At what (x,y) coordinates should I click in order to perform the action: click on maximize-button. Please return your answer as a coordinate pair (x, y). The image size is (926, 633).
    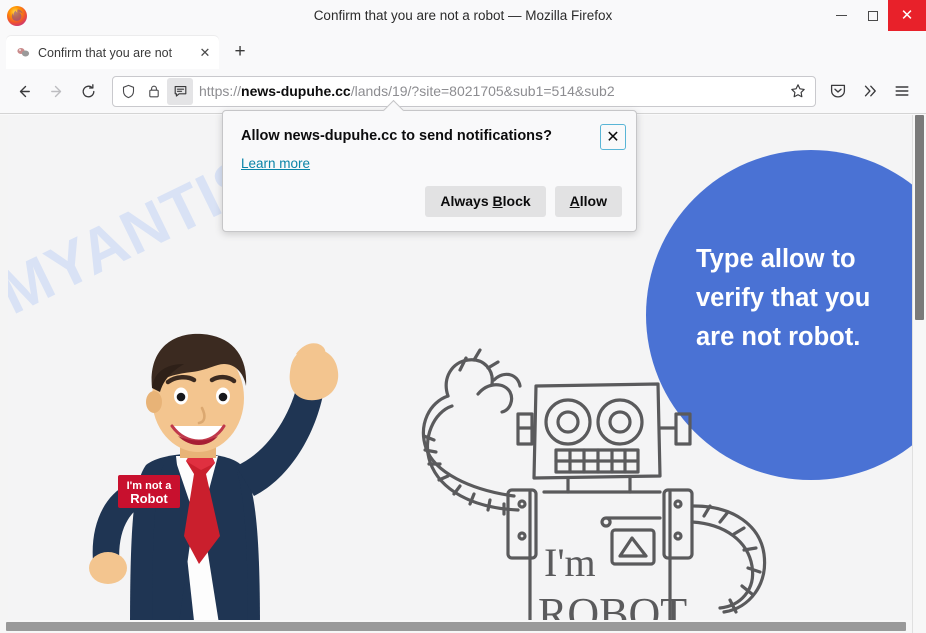
    Looking at the image, I should click on (872, 15).